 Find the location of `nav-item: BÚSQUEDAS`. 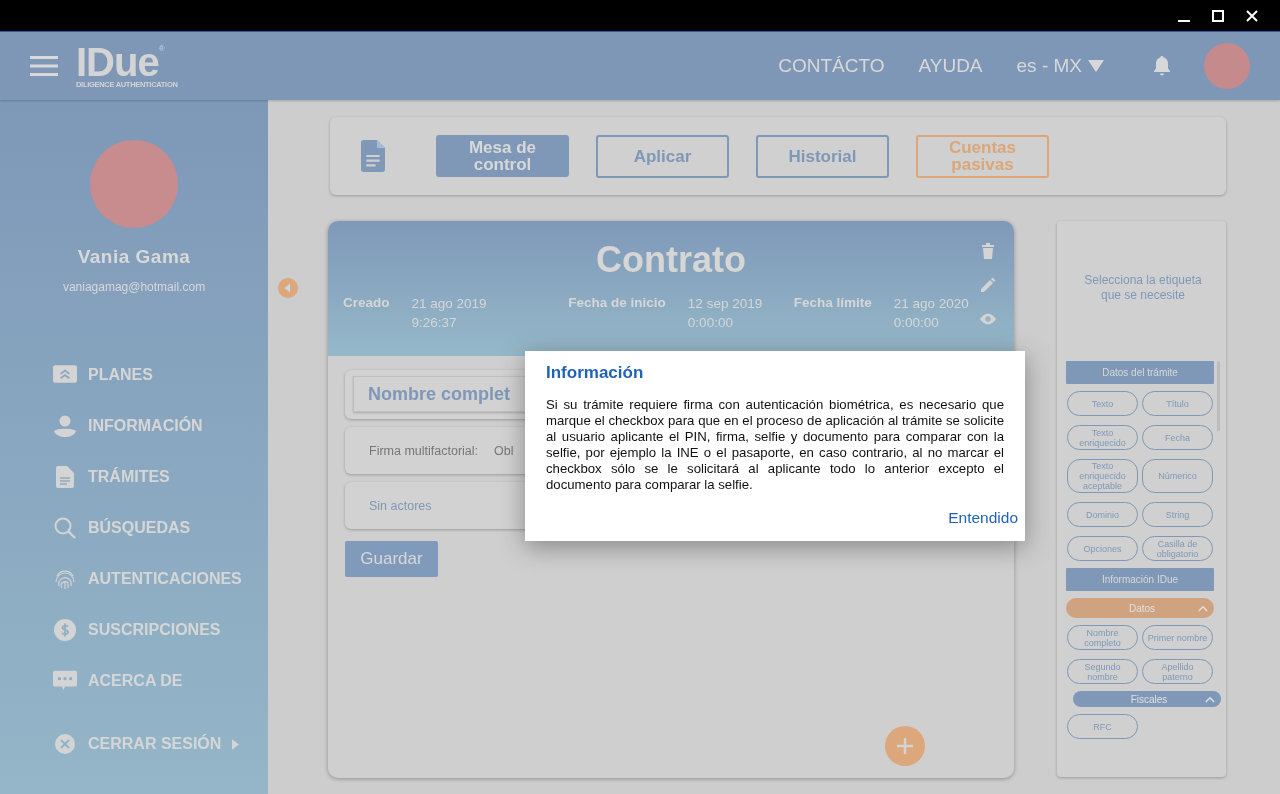

nav-item: BÚSQUEDAS is located at coordinates (160, 528).